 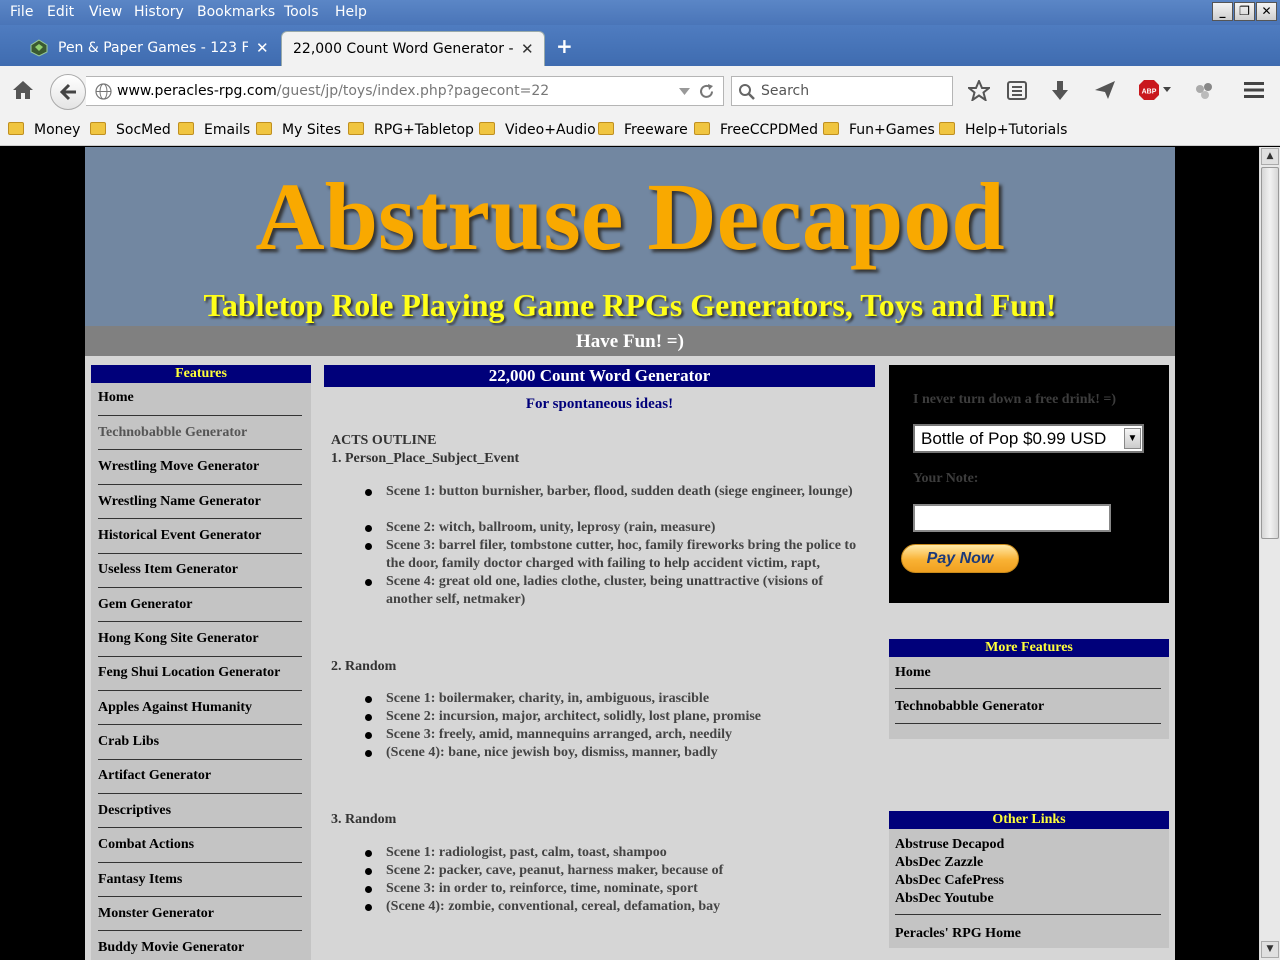 I want to click on more-feature-link-home: Home, so click(x=913, y=673).